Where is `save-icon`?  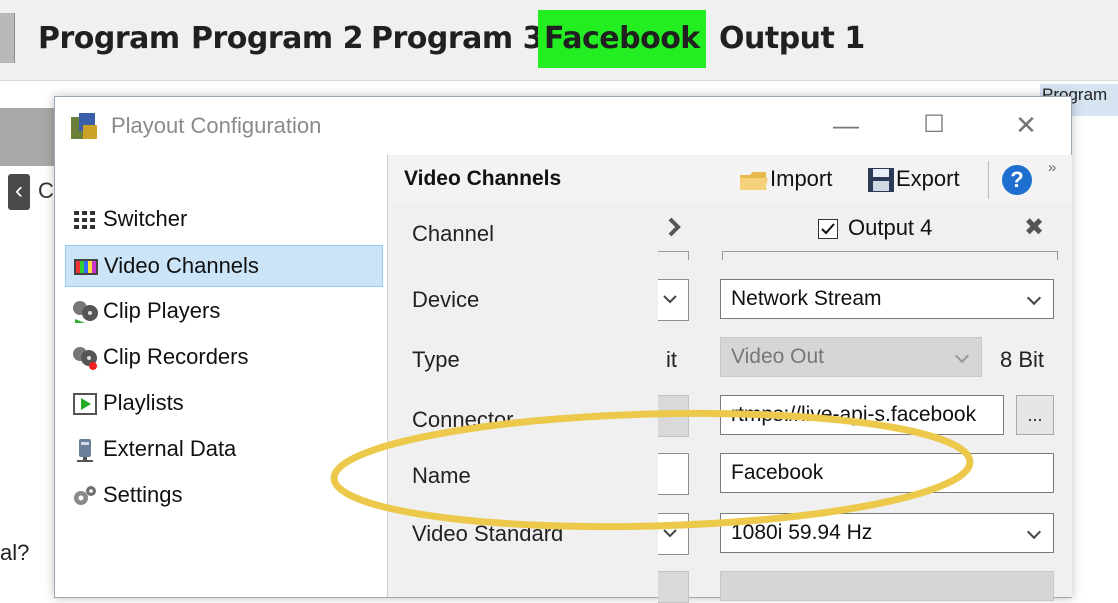 save-icon is located at coordinates (881, 180).